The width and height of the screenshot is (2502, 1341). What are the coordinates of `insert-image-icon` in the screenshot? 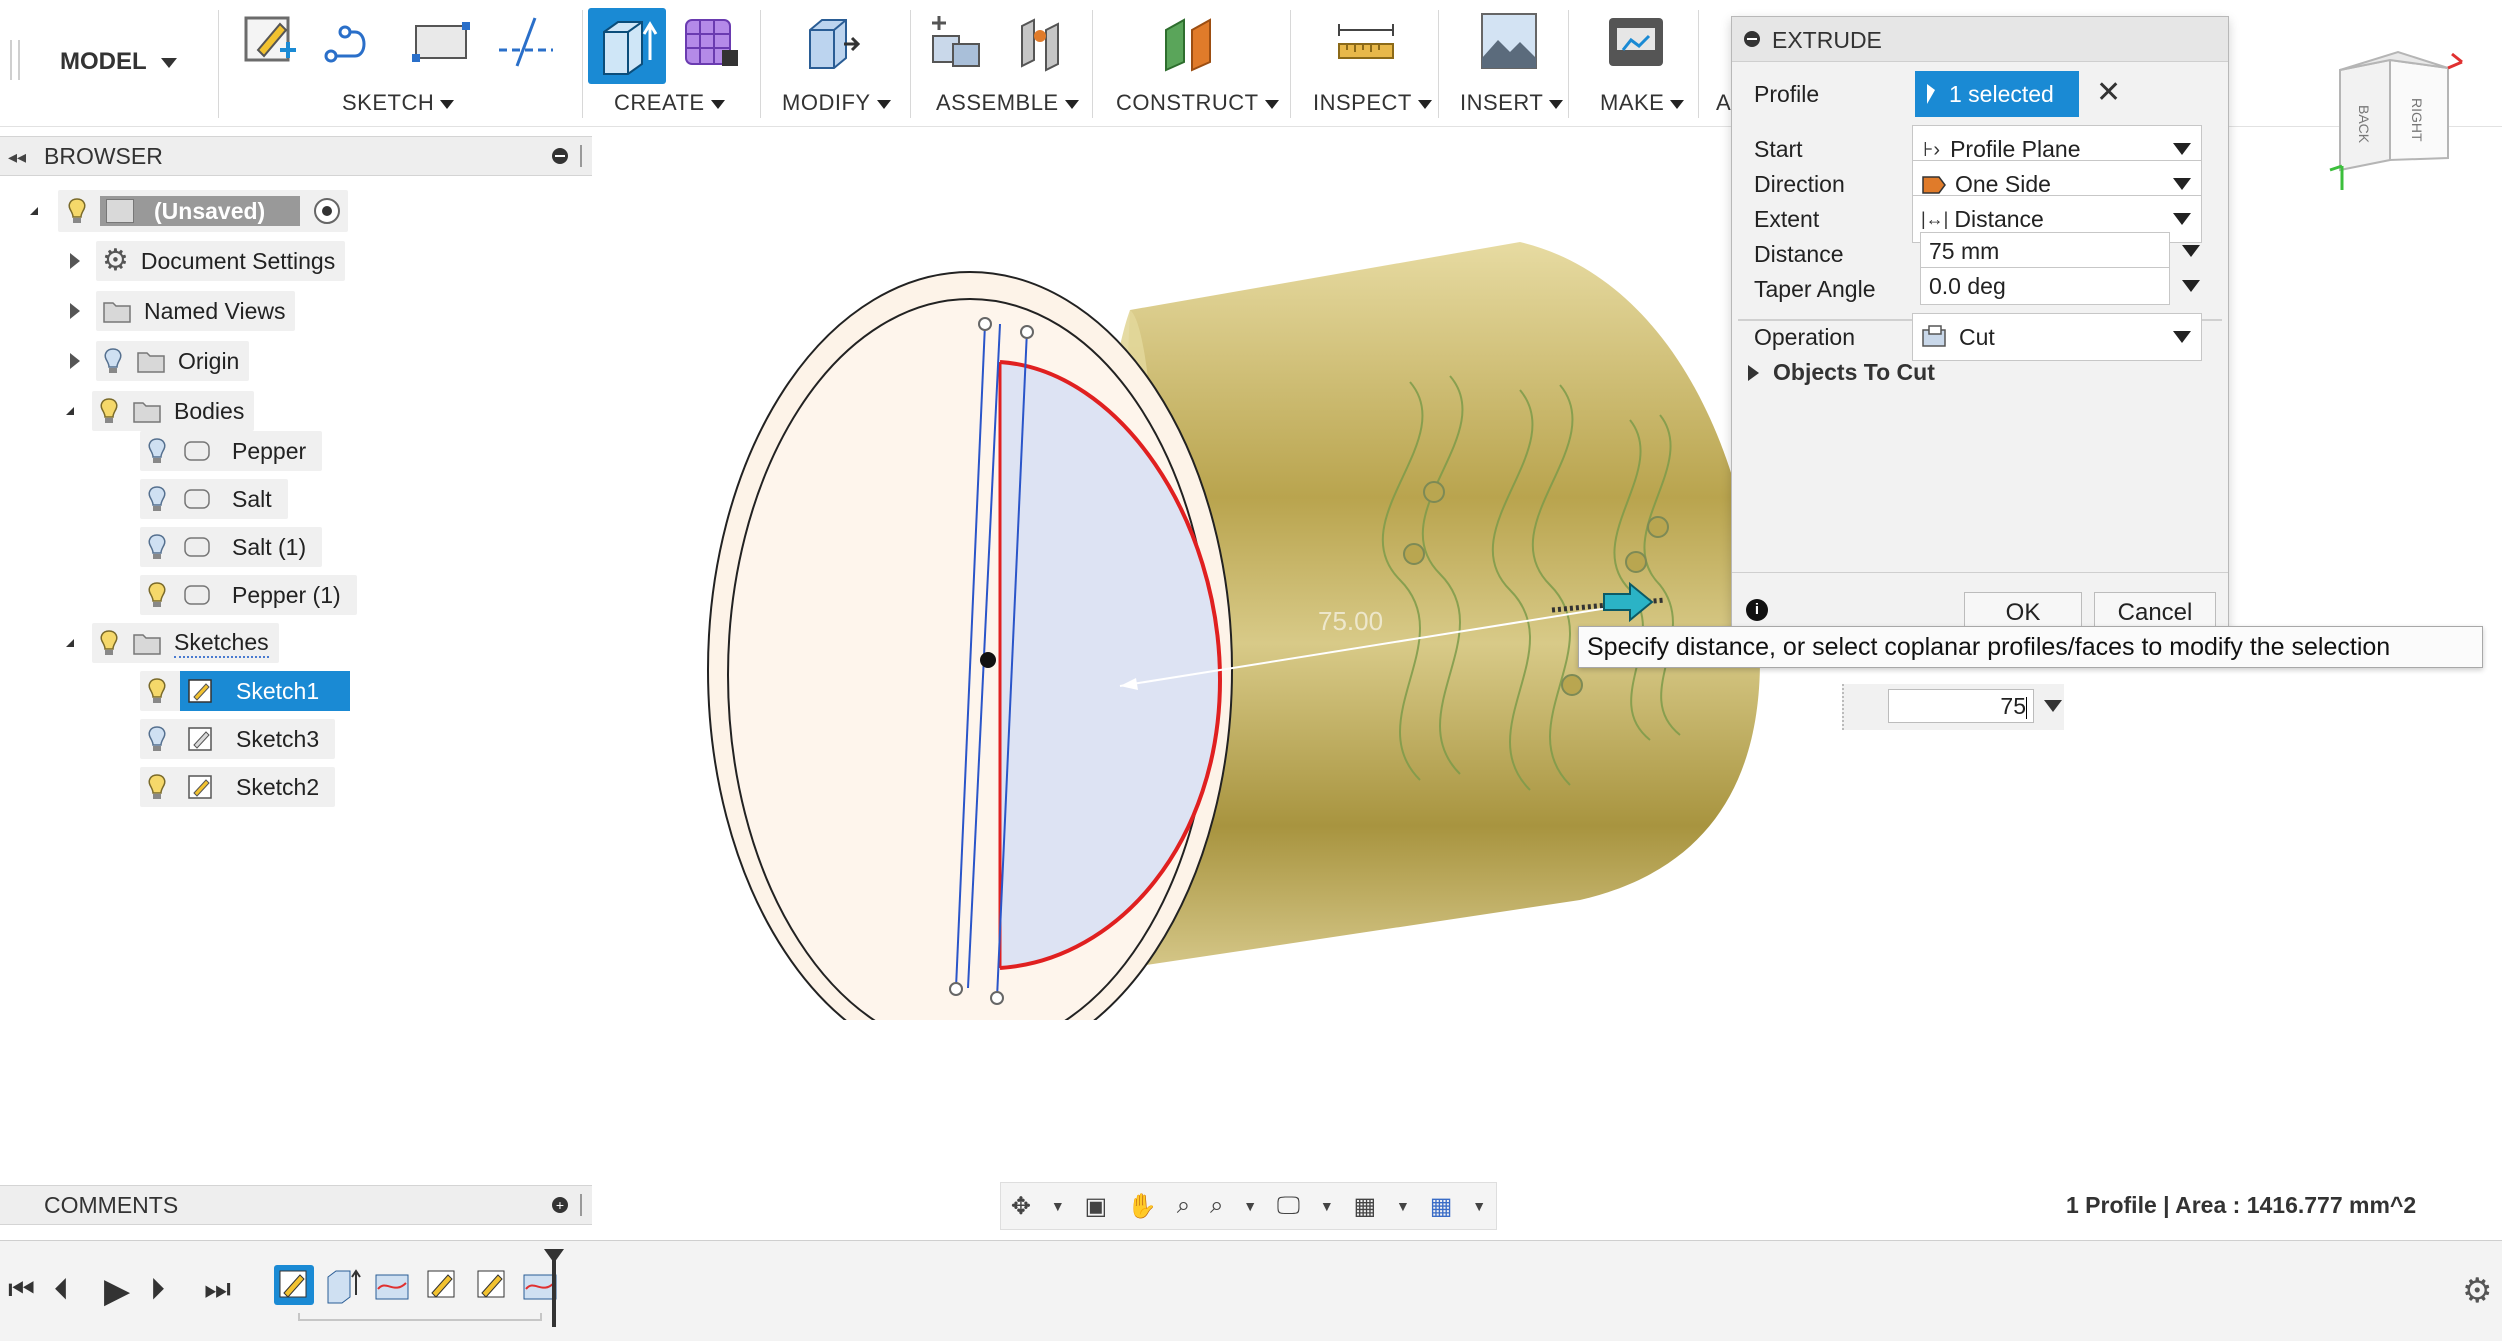 It's located at (1509, 41).